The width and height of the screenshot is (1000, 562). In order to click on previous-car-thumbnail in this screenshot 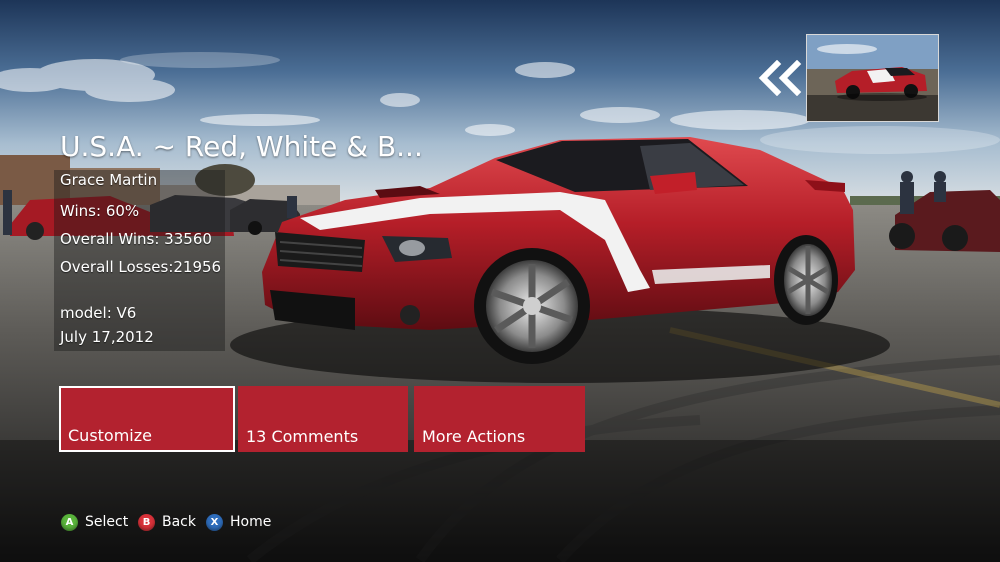, I will do `click(872, 78)`.